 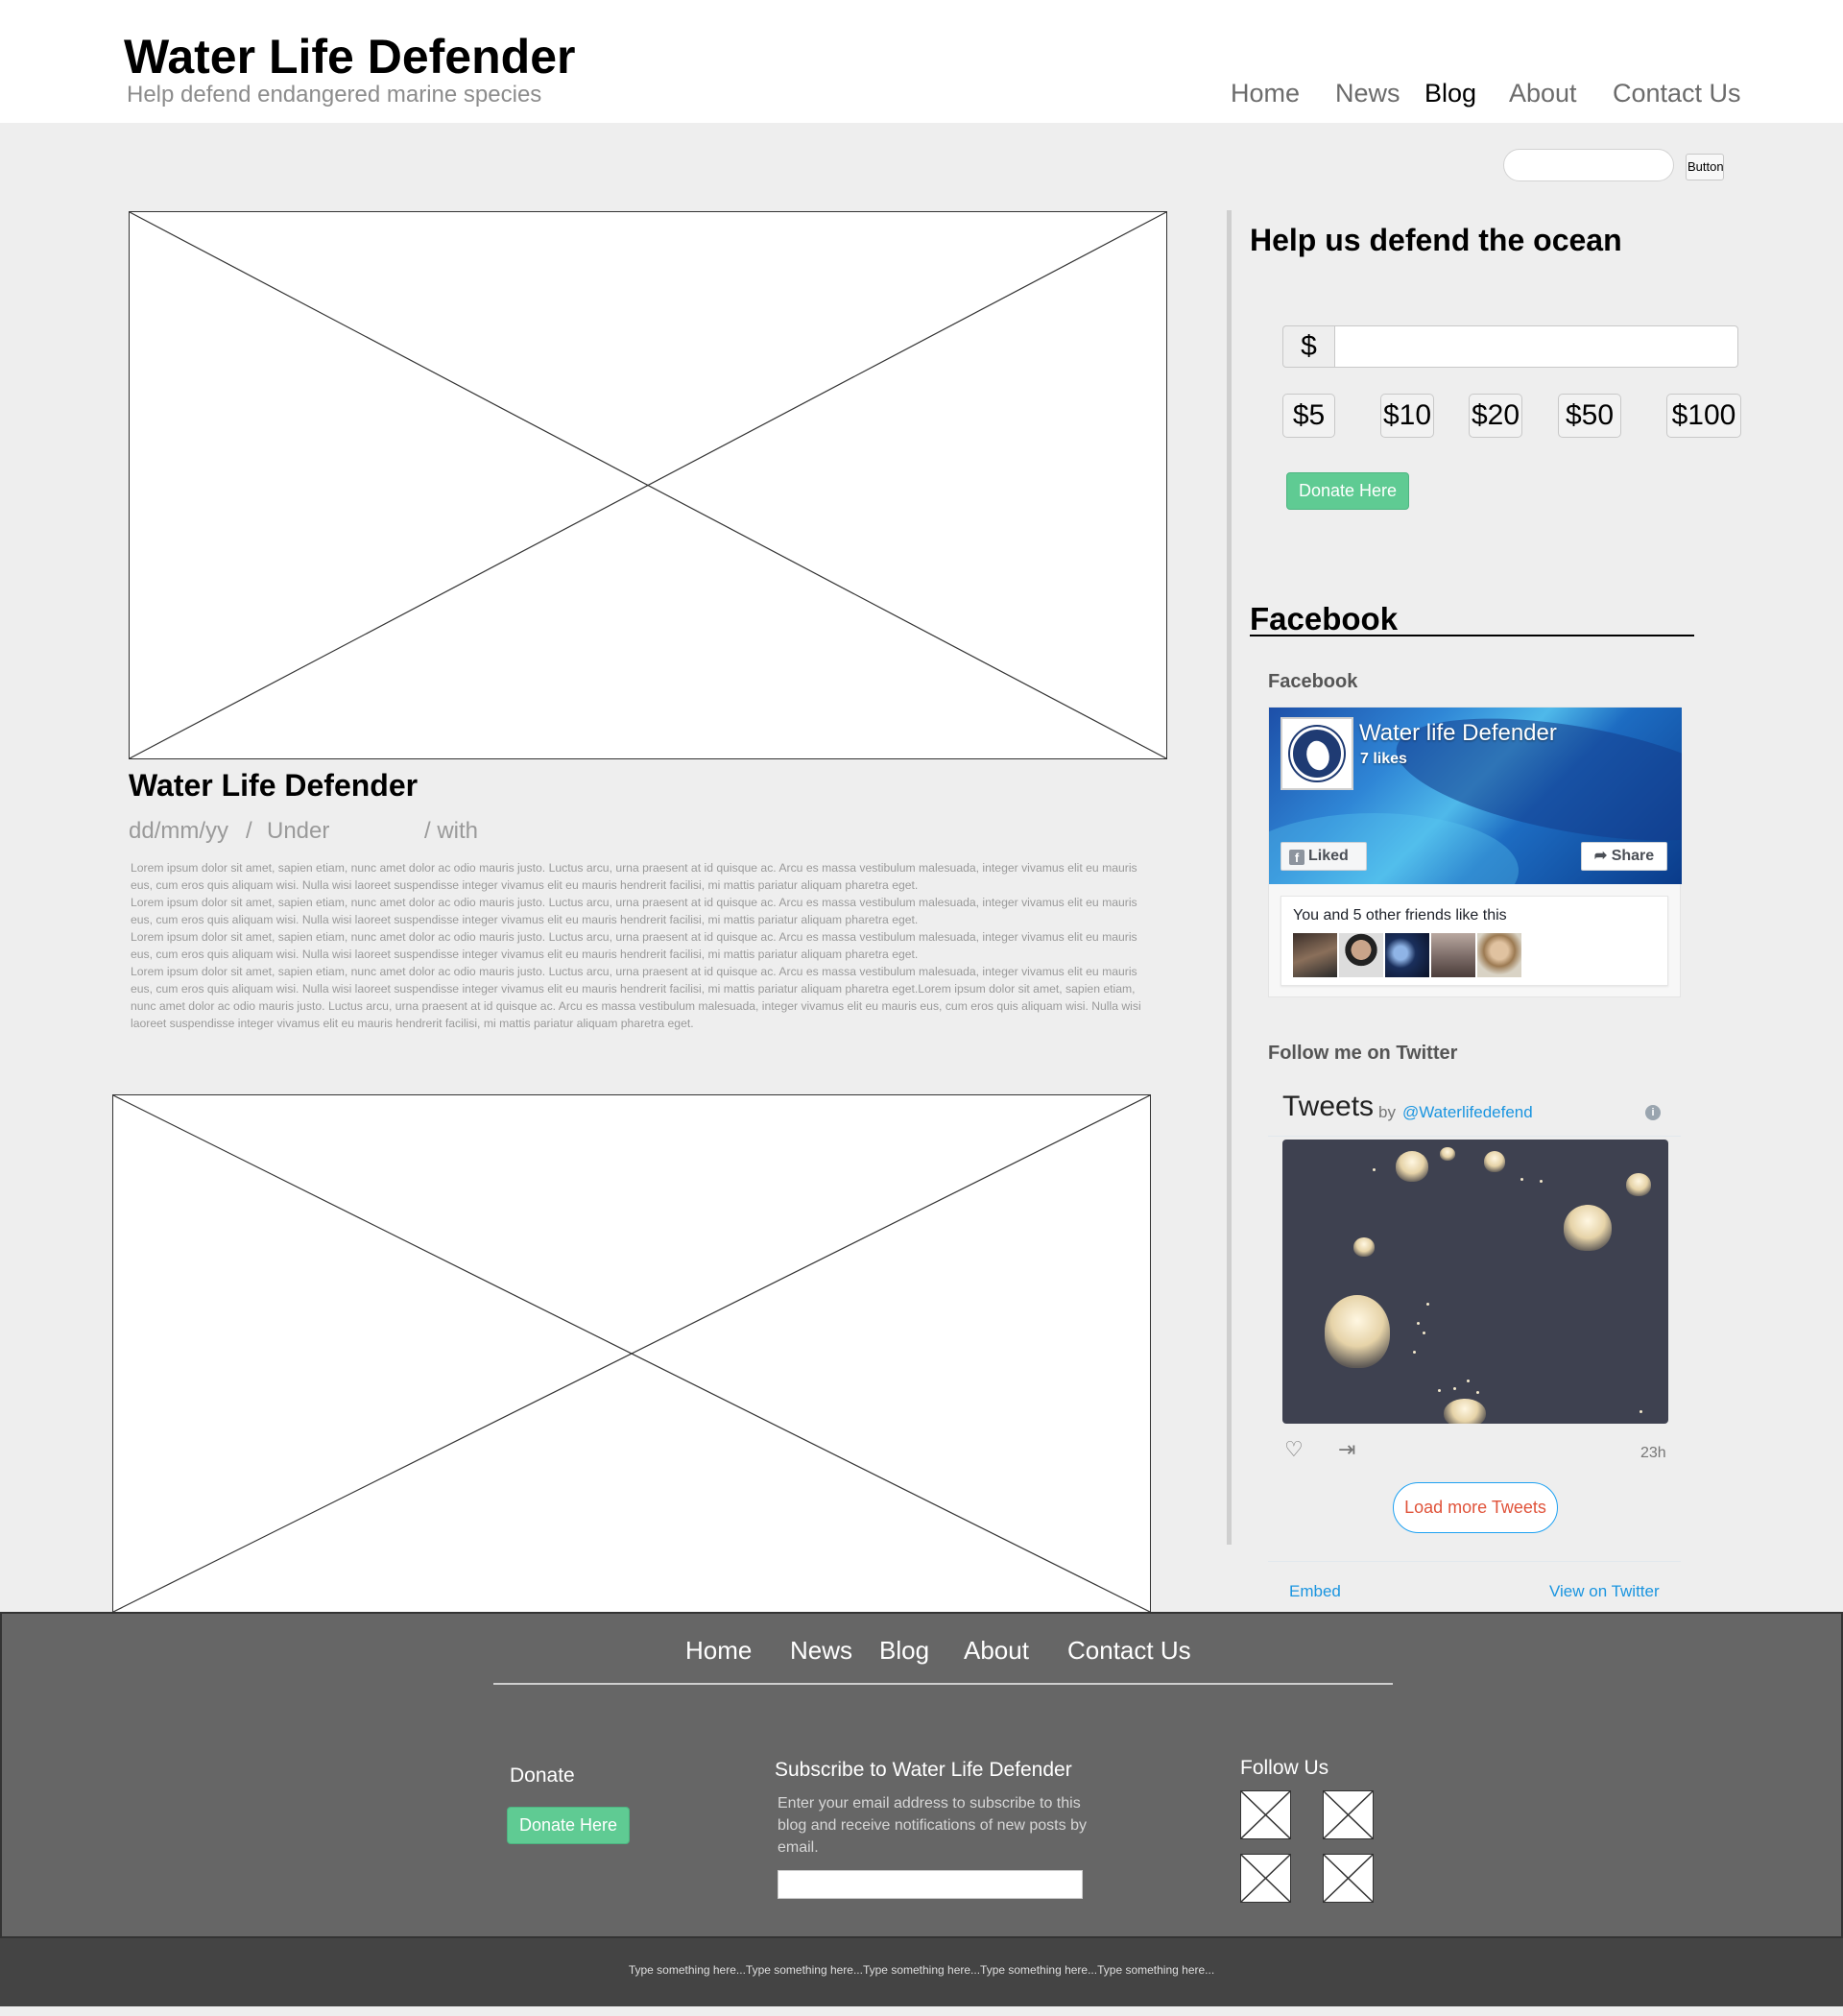 I want to click on facebook-heading-underline, so click(x=1472, y=635).